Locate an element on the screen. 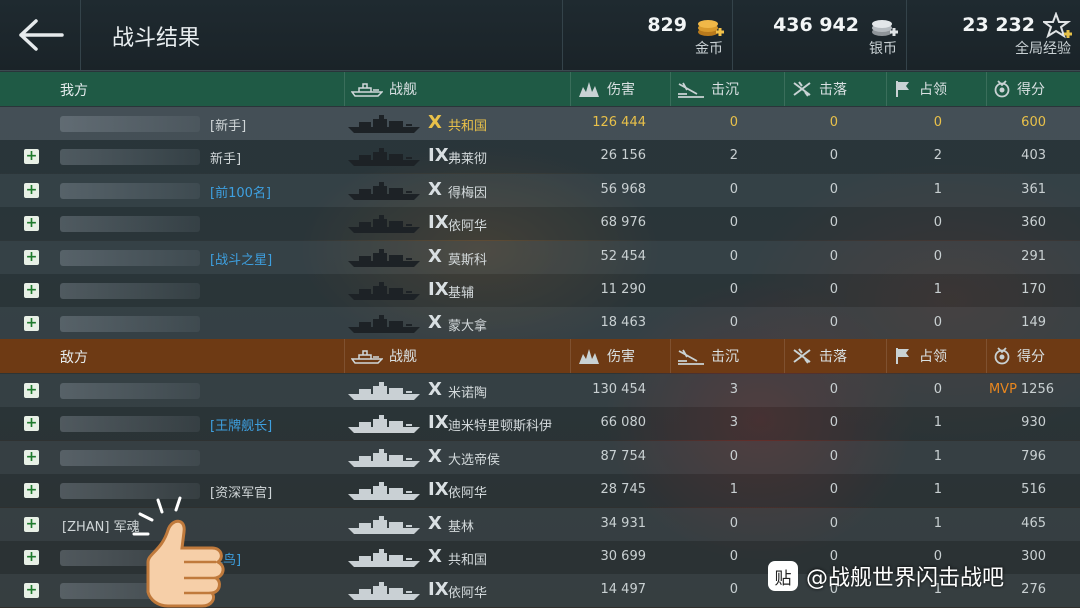  score-value: MVP 1256 is located at coordinates (1012, 389).